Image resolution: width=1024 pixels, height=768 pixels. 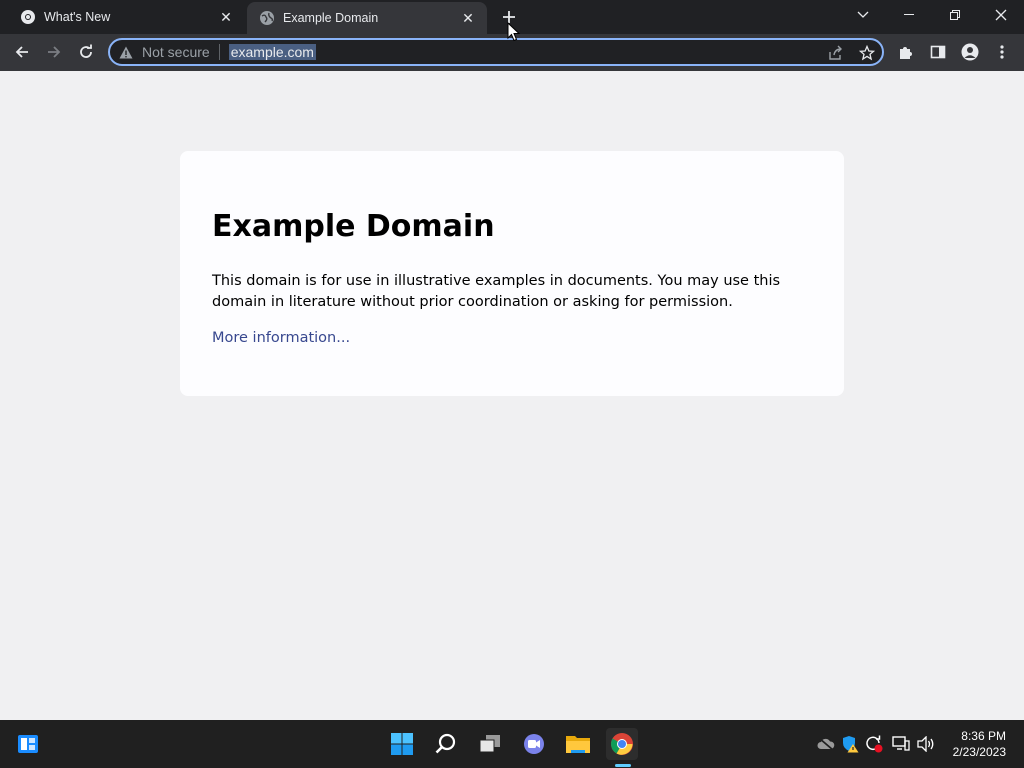 I want to click on minimize-button, so click(x=909, y=15).